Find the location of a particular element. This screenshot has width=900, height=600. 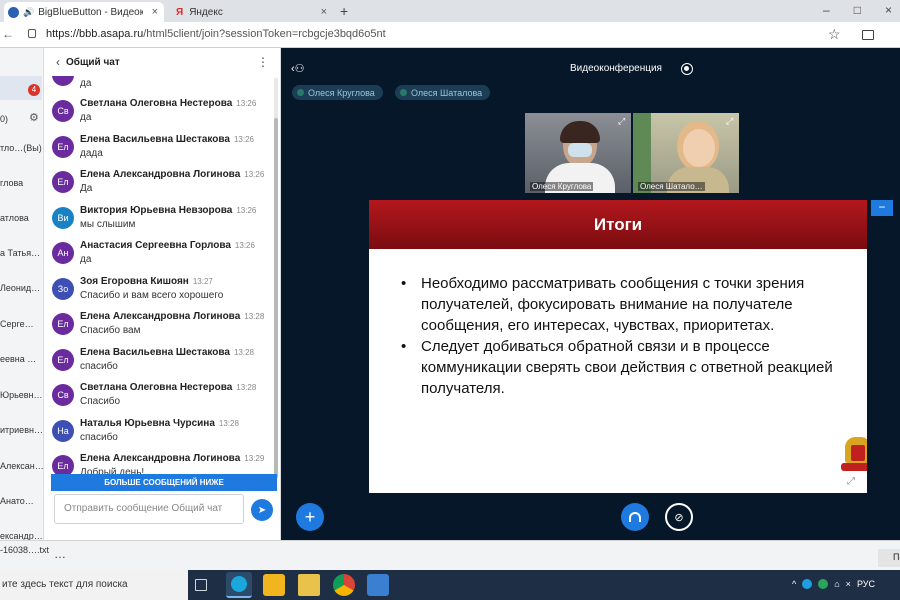

chat-message-input: Отправить сообщение Общий чат is located at coordinates (149, 509).